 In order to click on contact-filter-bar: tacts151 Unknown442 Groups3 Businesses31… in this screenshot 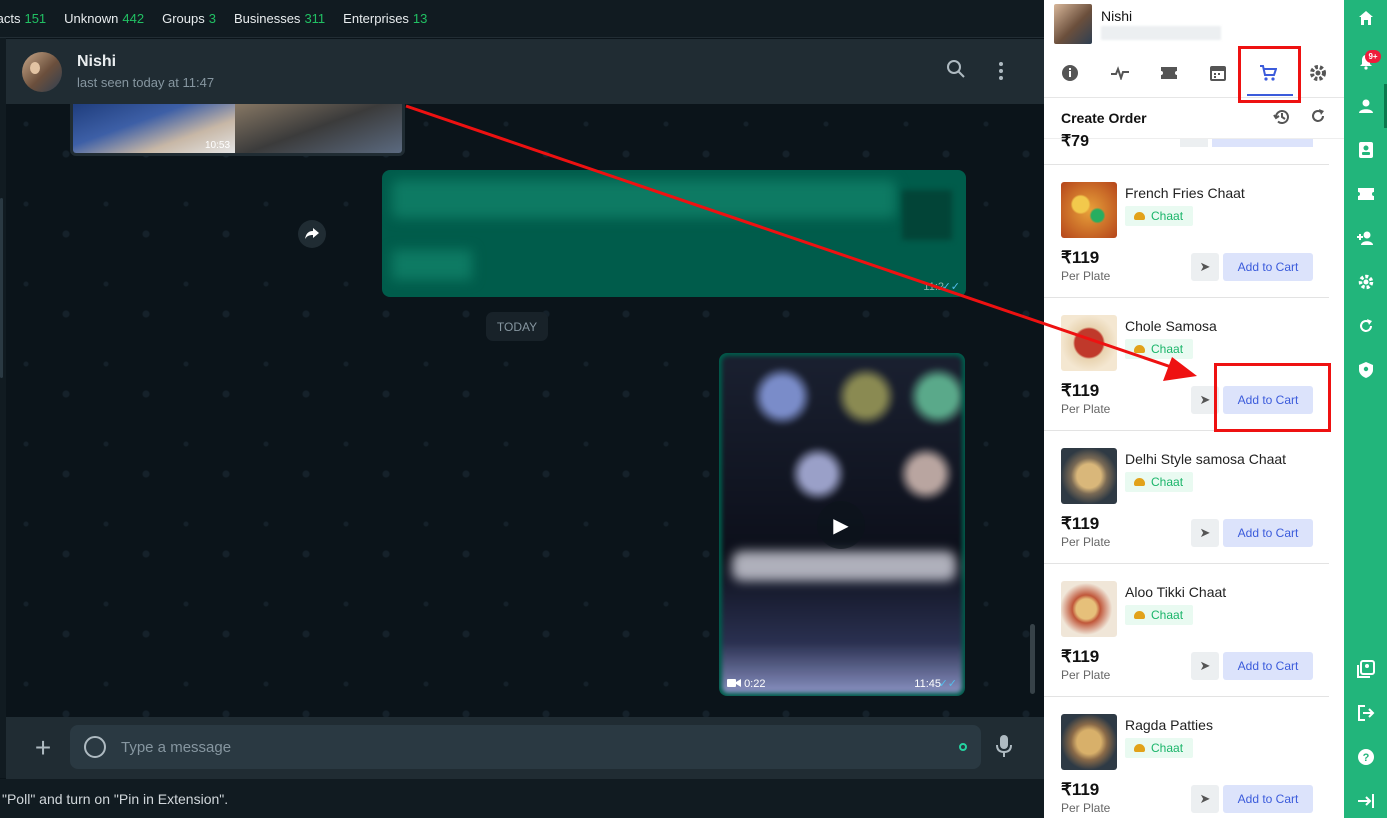, I will do `click(522, 19)`.